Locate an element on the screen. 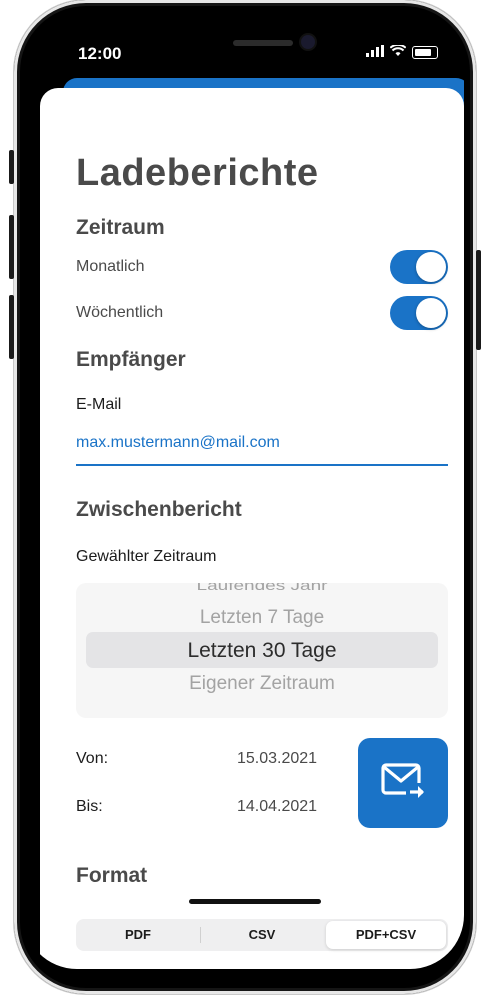  volume-up-button is located at coordinates (11, 247).